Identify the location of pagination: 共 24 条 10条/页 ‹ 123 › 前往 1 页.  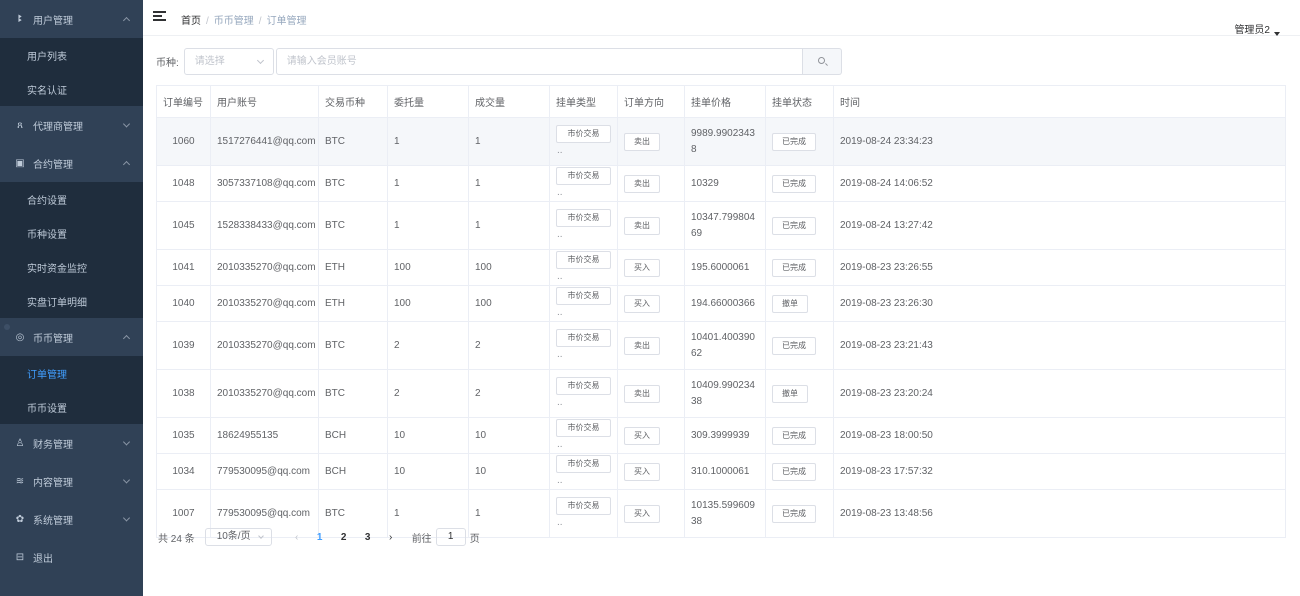
(319, 537).